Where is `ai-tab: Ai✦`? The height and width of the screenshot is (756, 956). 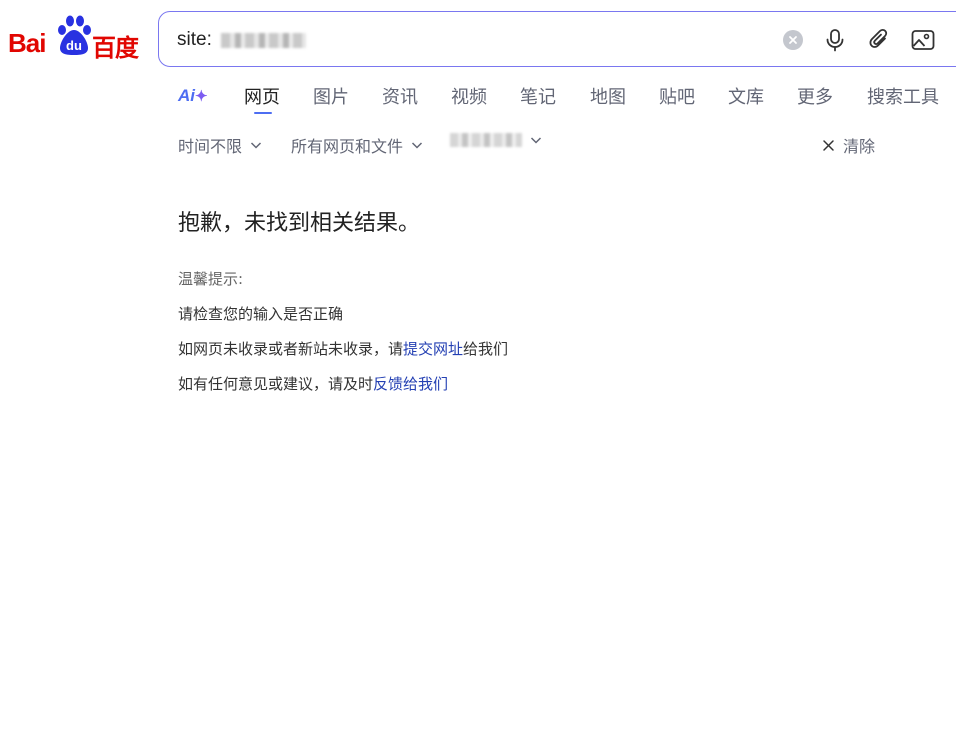
ai-tab: Ai✦ is located at coordinates (193, 96).